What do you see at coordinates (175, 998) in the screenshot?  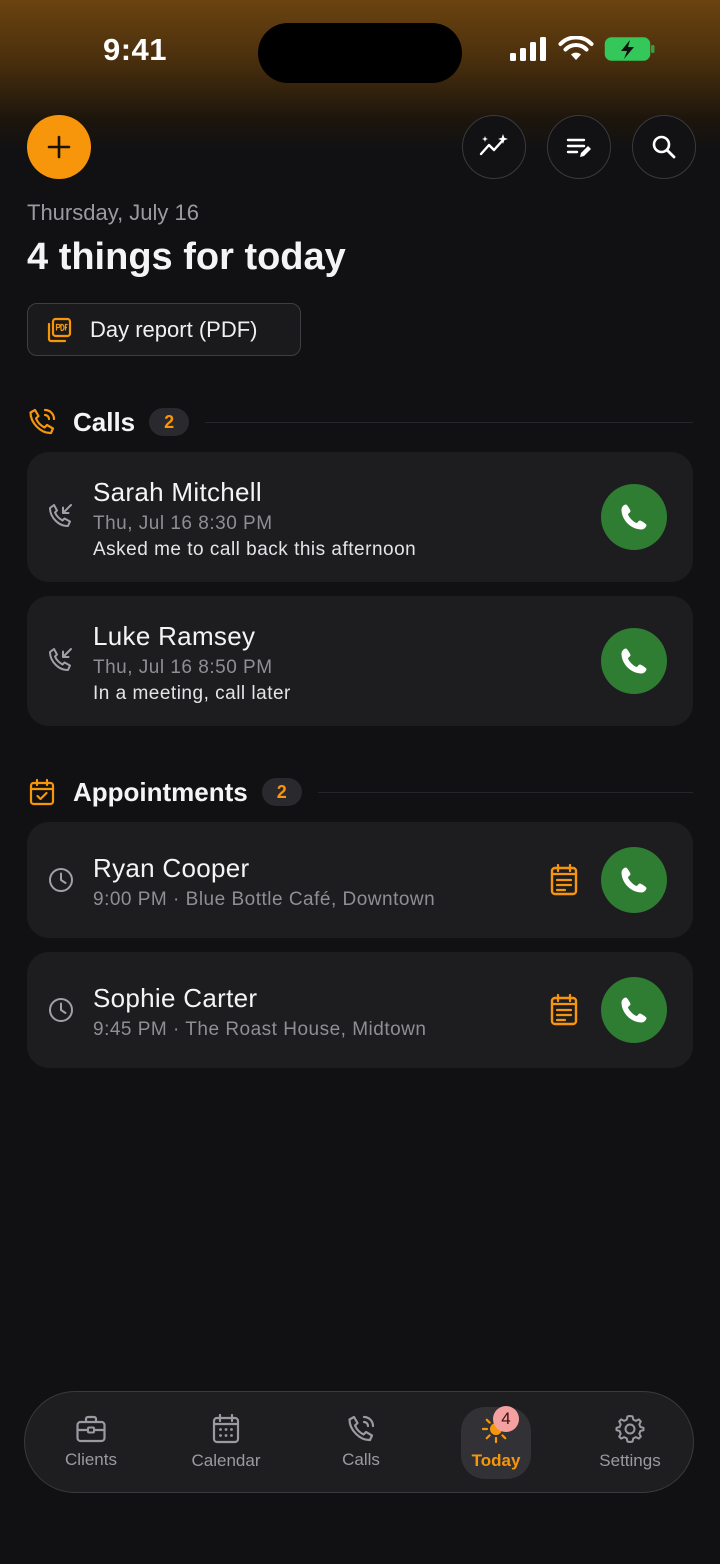 I see `contact-name: Sophie Carter` at bounding box center [175, 998].